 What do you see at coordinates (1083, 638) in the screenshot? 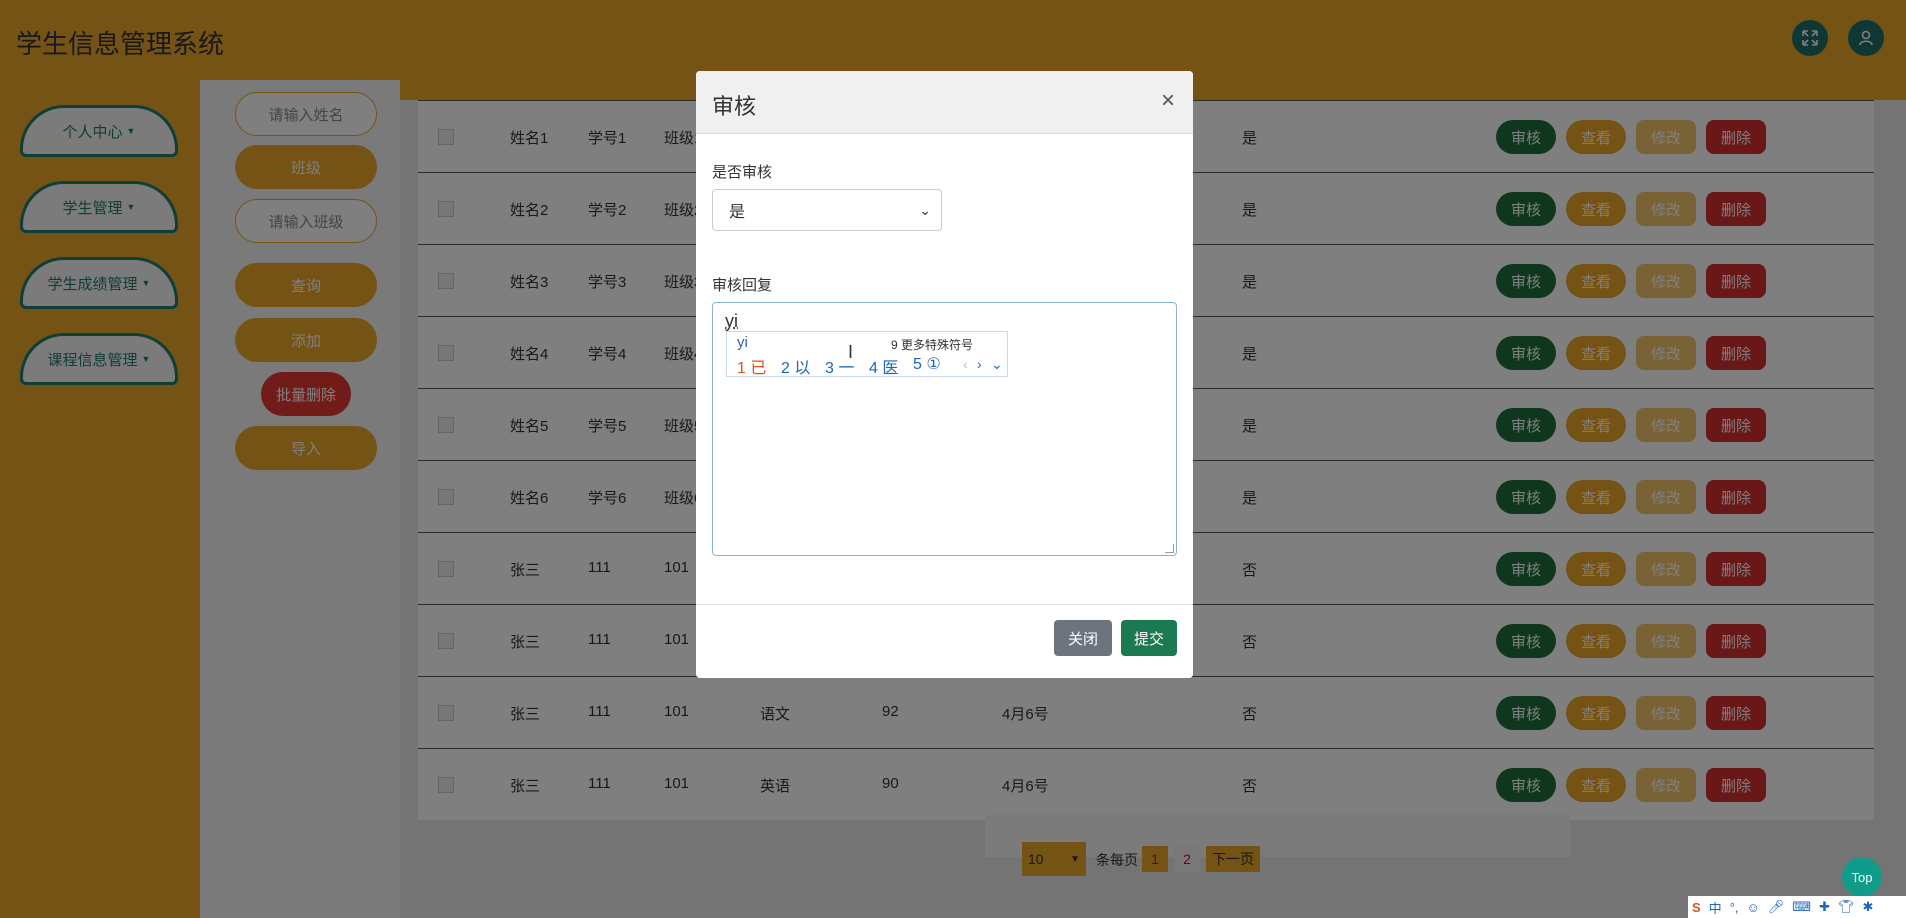
I see `close-button: 关闭` at bounding box center [1083, 638].